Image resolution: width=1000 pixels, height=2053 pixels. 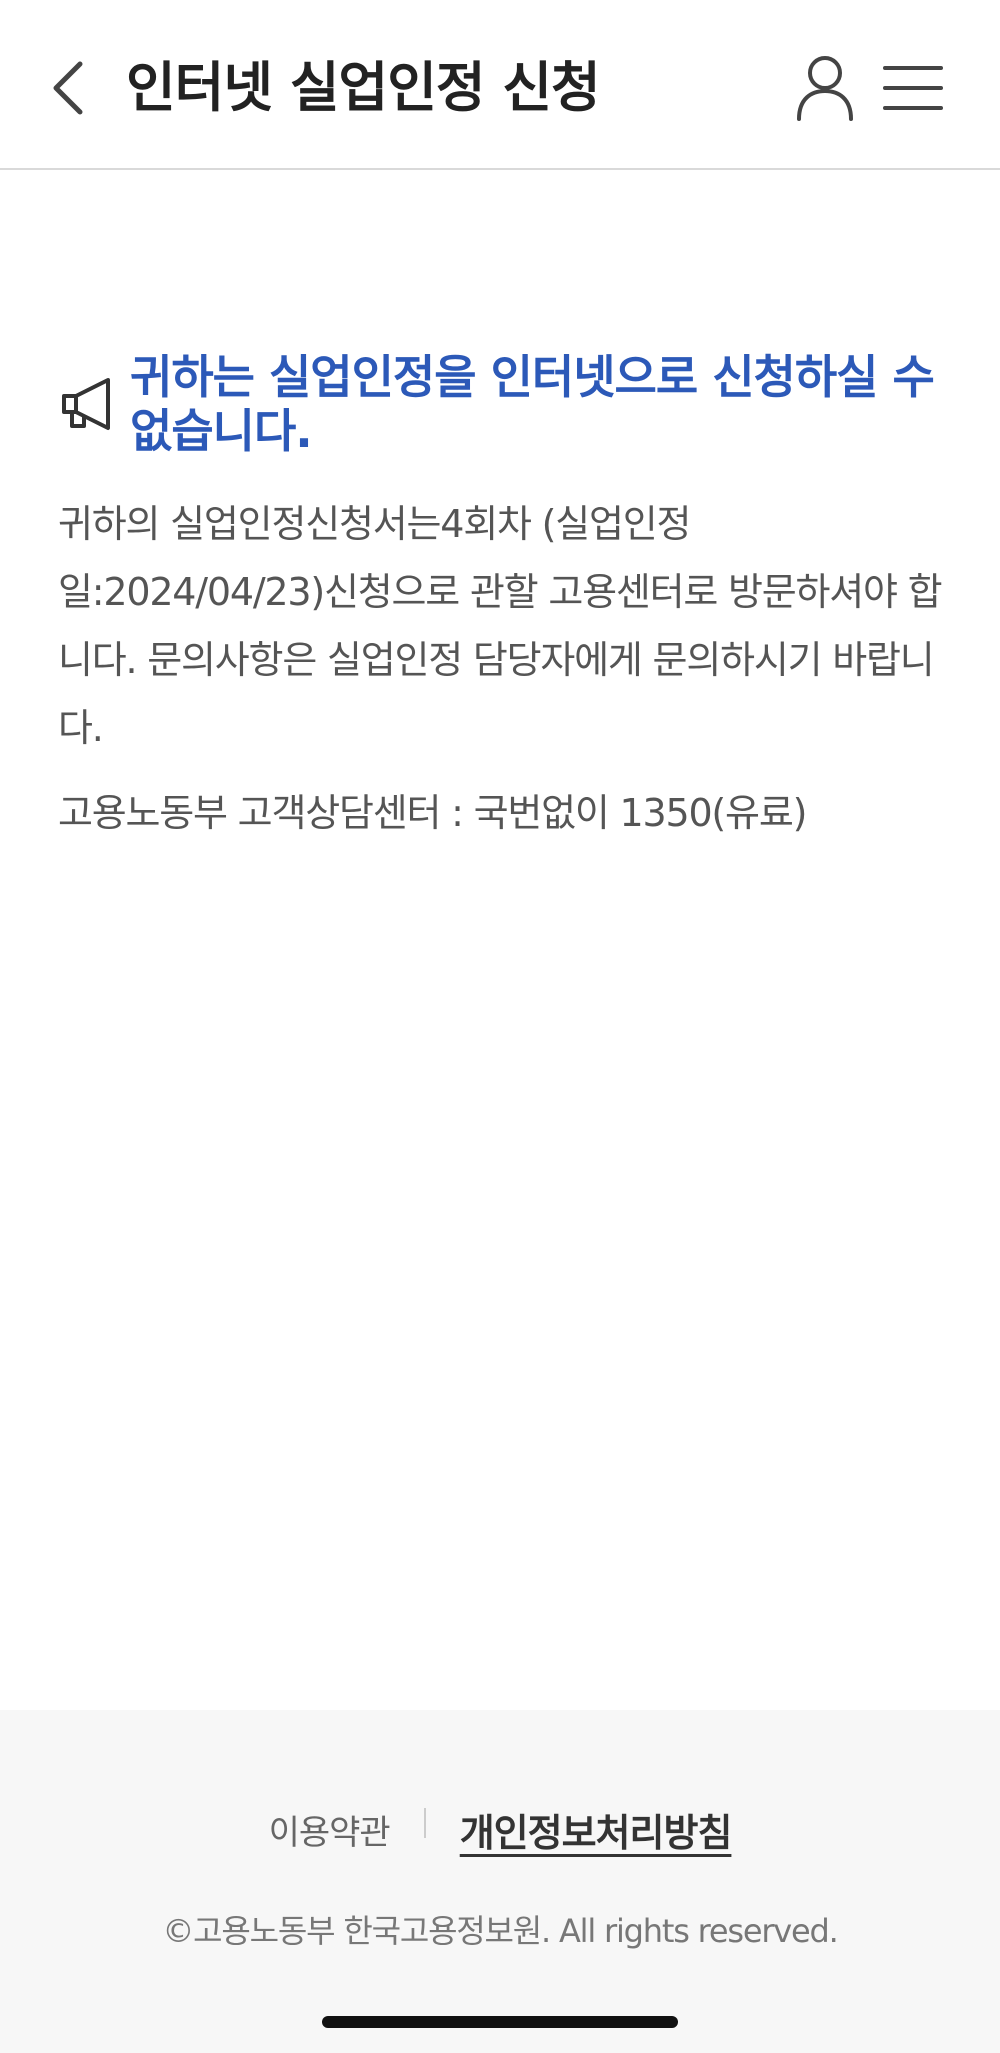 I want to click on chevron-left-icon, so click(x=68, y=88).